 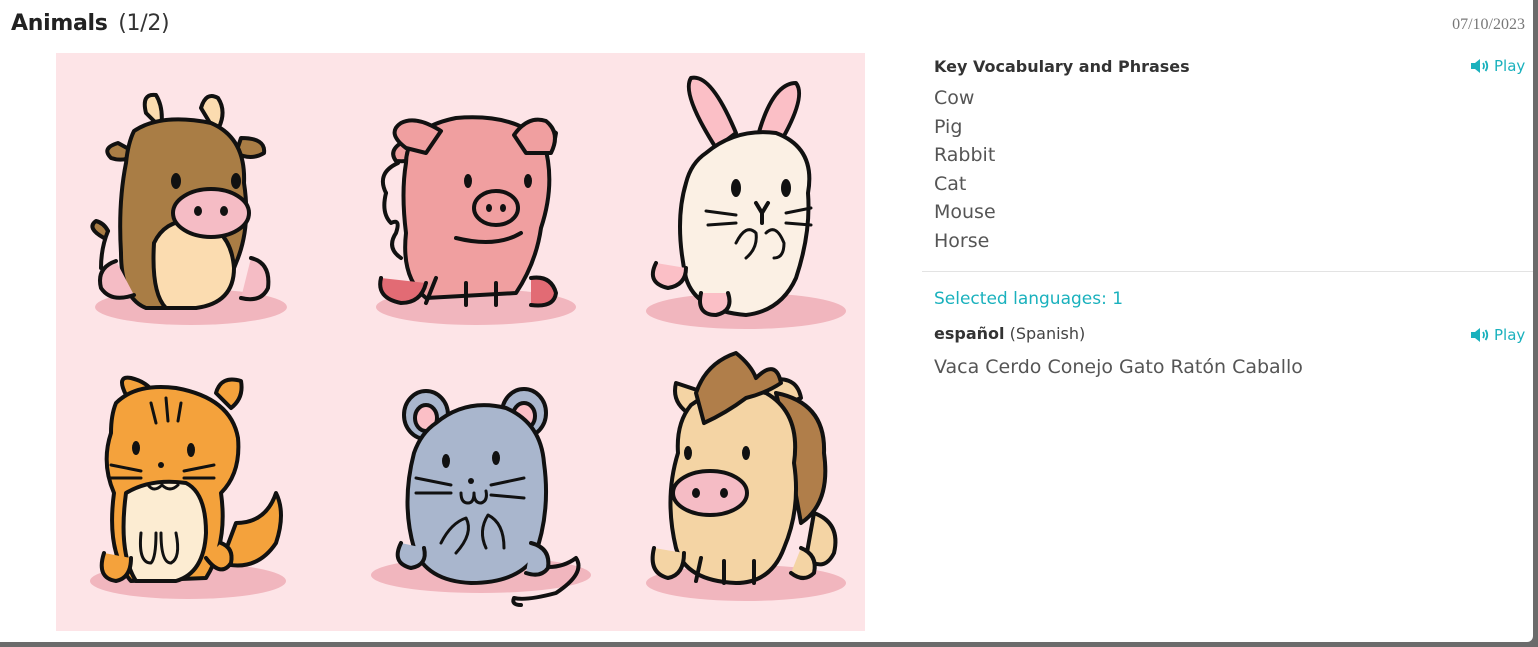 What do you see at coordinates (969, 333) in the screenshot?
I see `language-native-name: español` at bounding box center [969, 333].